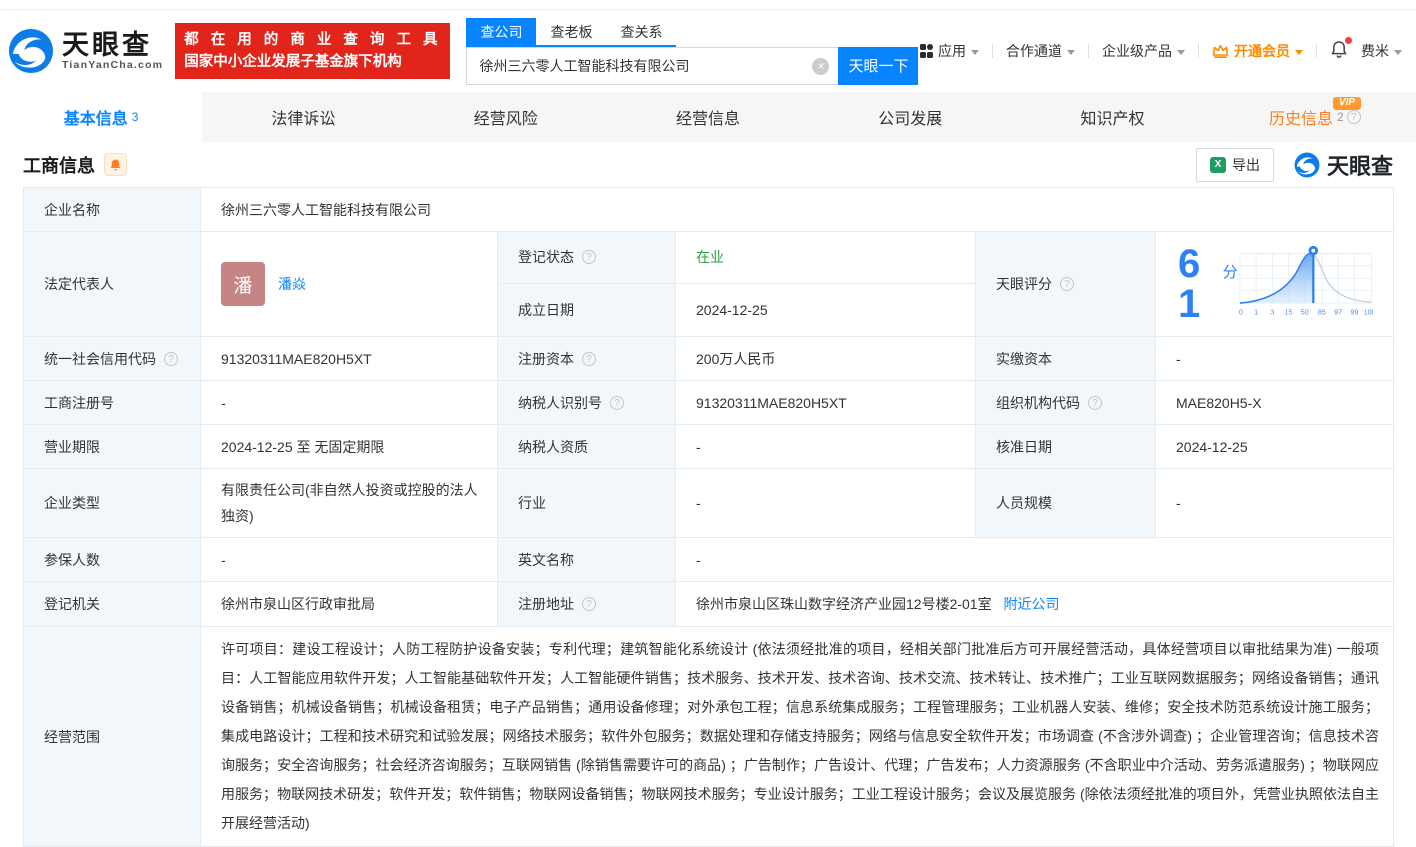 This screenshot has height=847, width=1416. What do you see at coordinates (926, 51) in the screenshot?
I see `grid-icon` at bounding box center [926, 51].